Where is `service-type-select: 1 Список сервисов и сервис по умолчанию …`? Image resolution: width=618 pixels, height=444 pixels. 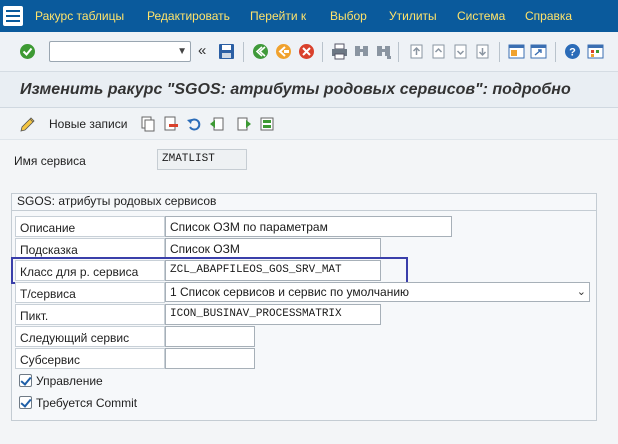 service-type-select: 1 Список сервисов и сервис по умолчанию … is located at coordinates (377, 292).